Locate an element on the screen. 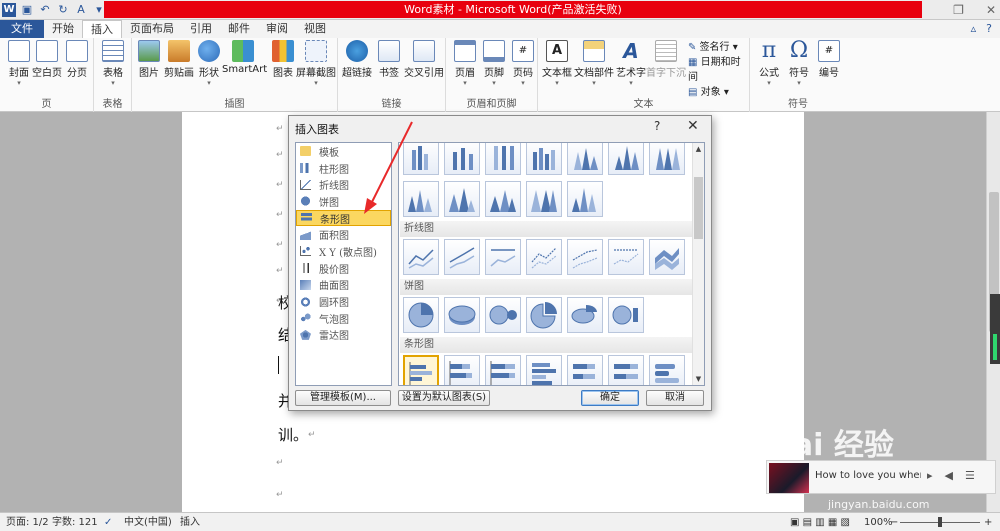 The image size is (1000, 531). bookmark-button: 书签 is located at coordinates (389, 59).